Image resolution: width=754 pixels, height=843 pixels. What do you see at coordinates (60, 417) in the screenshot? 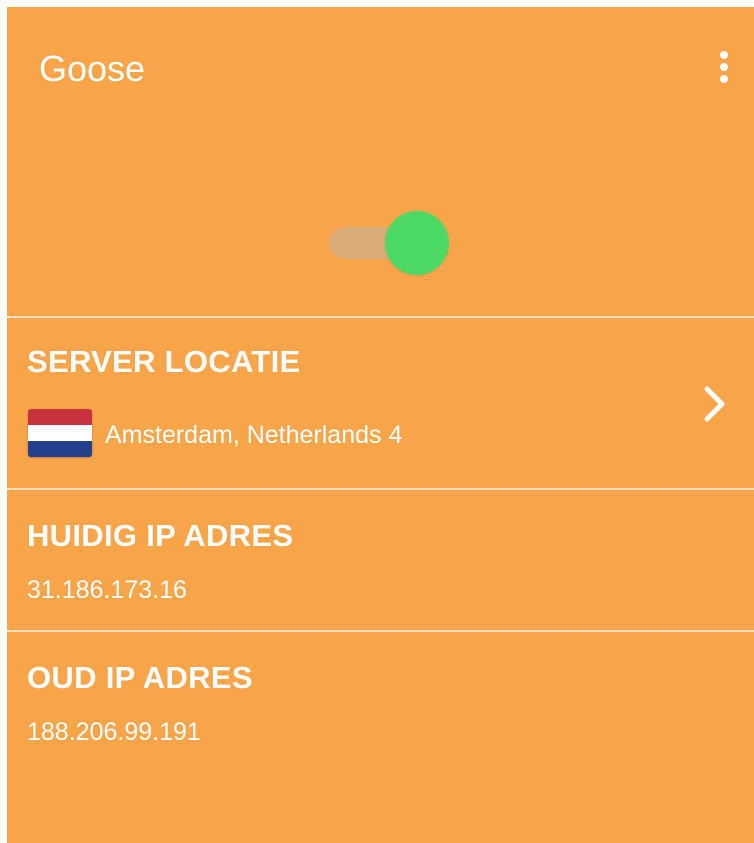
I see `flag-stripe-red` at bounding box center [60, 417].